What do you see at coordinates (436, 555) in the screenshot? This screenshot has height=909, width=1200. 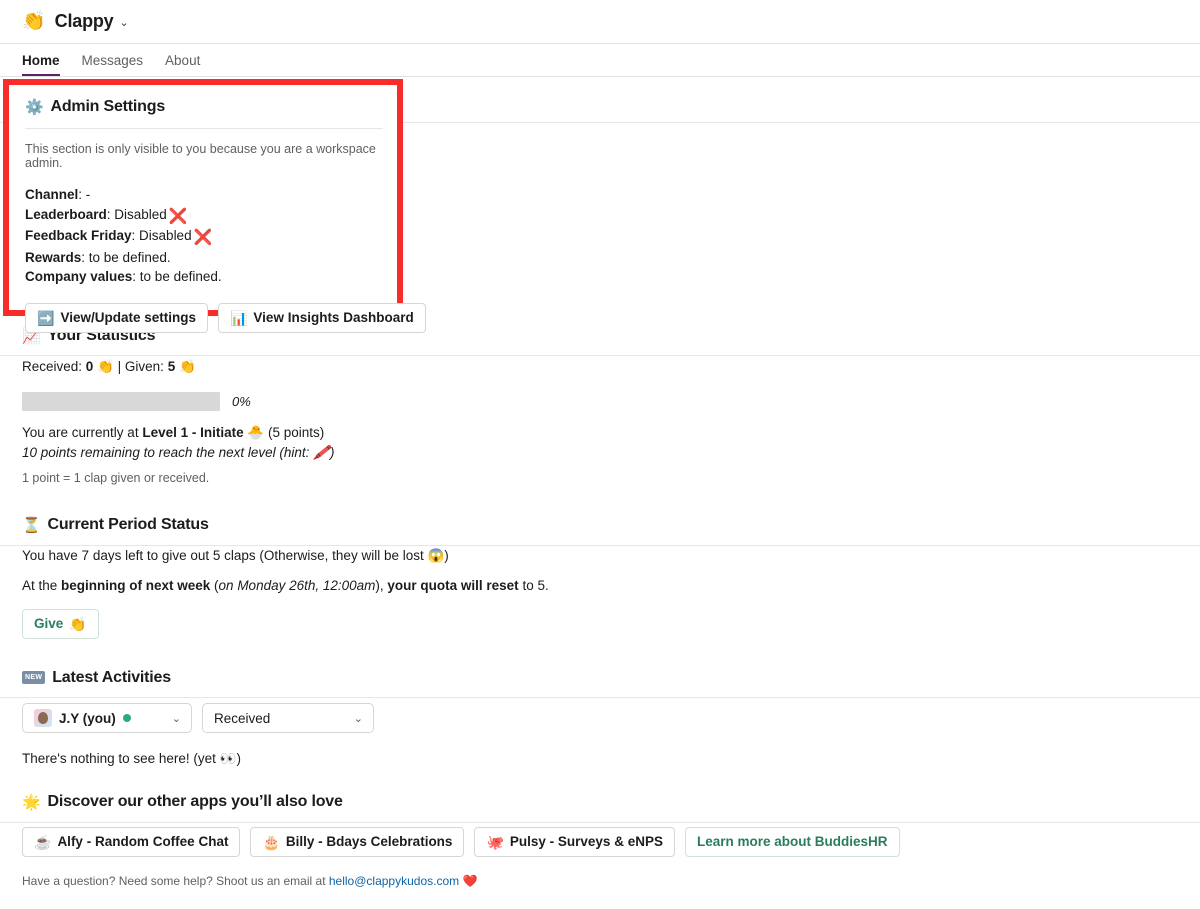 I see `screaming-face-icon: 😱` at bounding box center [436, 555].